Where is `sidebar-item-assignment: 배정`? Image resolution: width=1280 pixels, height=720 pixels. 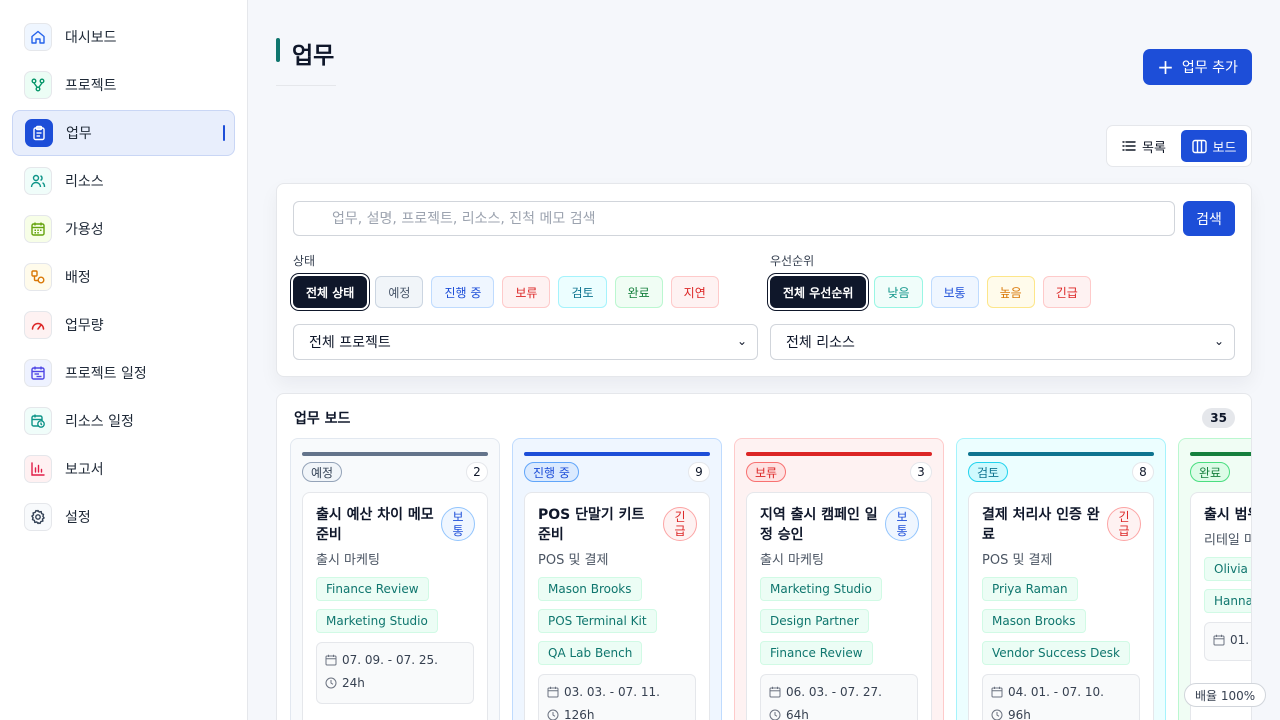 sidebar-item-assignment: 배정 is located at coordinates (123, 277).